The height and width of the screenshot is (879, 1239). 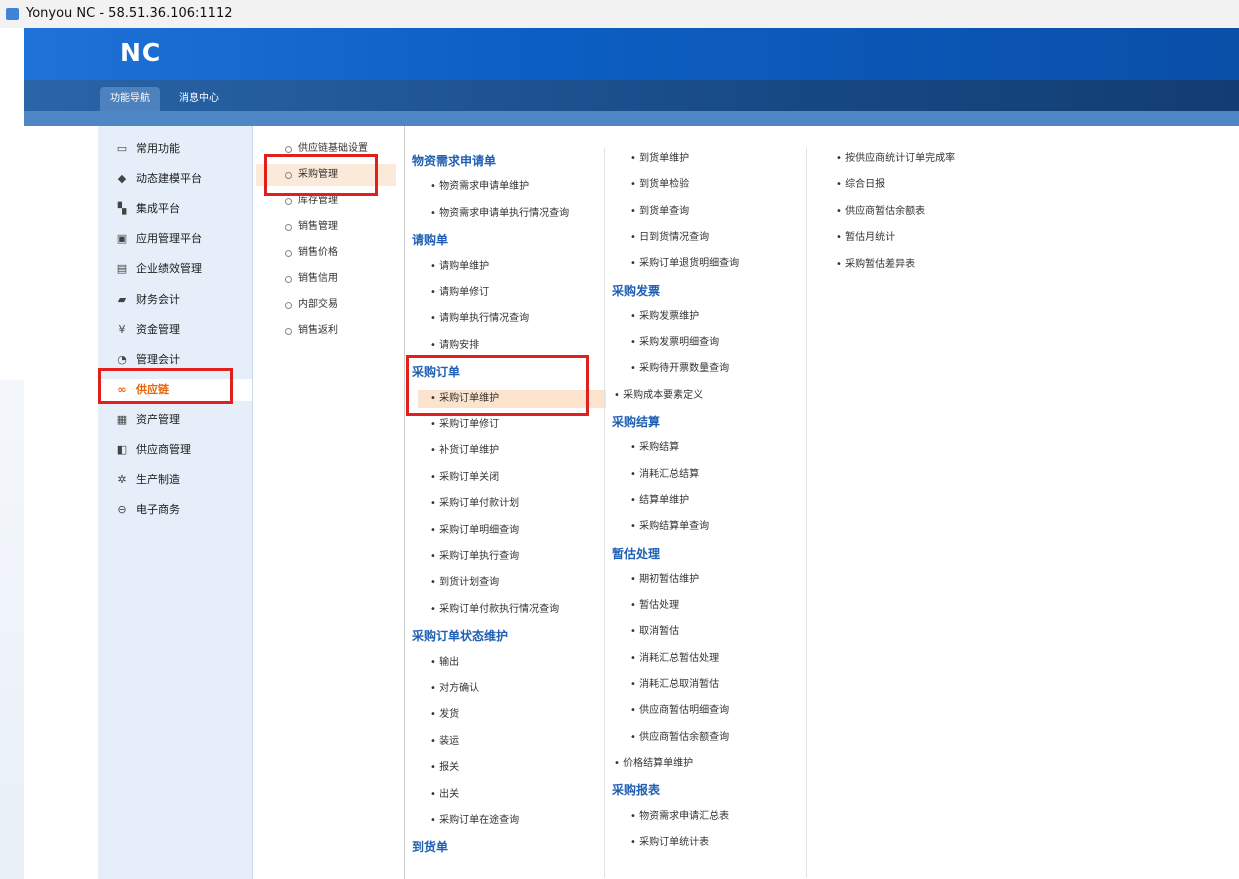 What do you see at coordinates (875, 265) in the screenshot?
I see `menu-function-link: • 采购暂估差异表` at bounding box center [875, 265].